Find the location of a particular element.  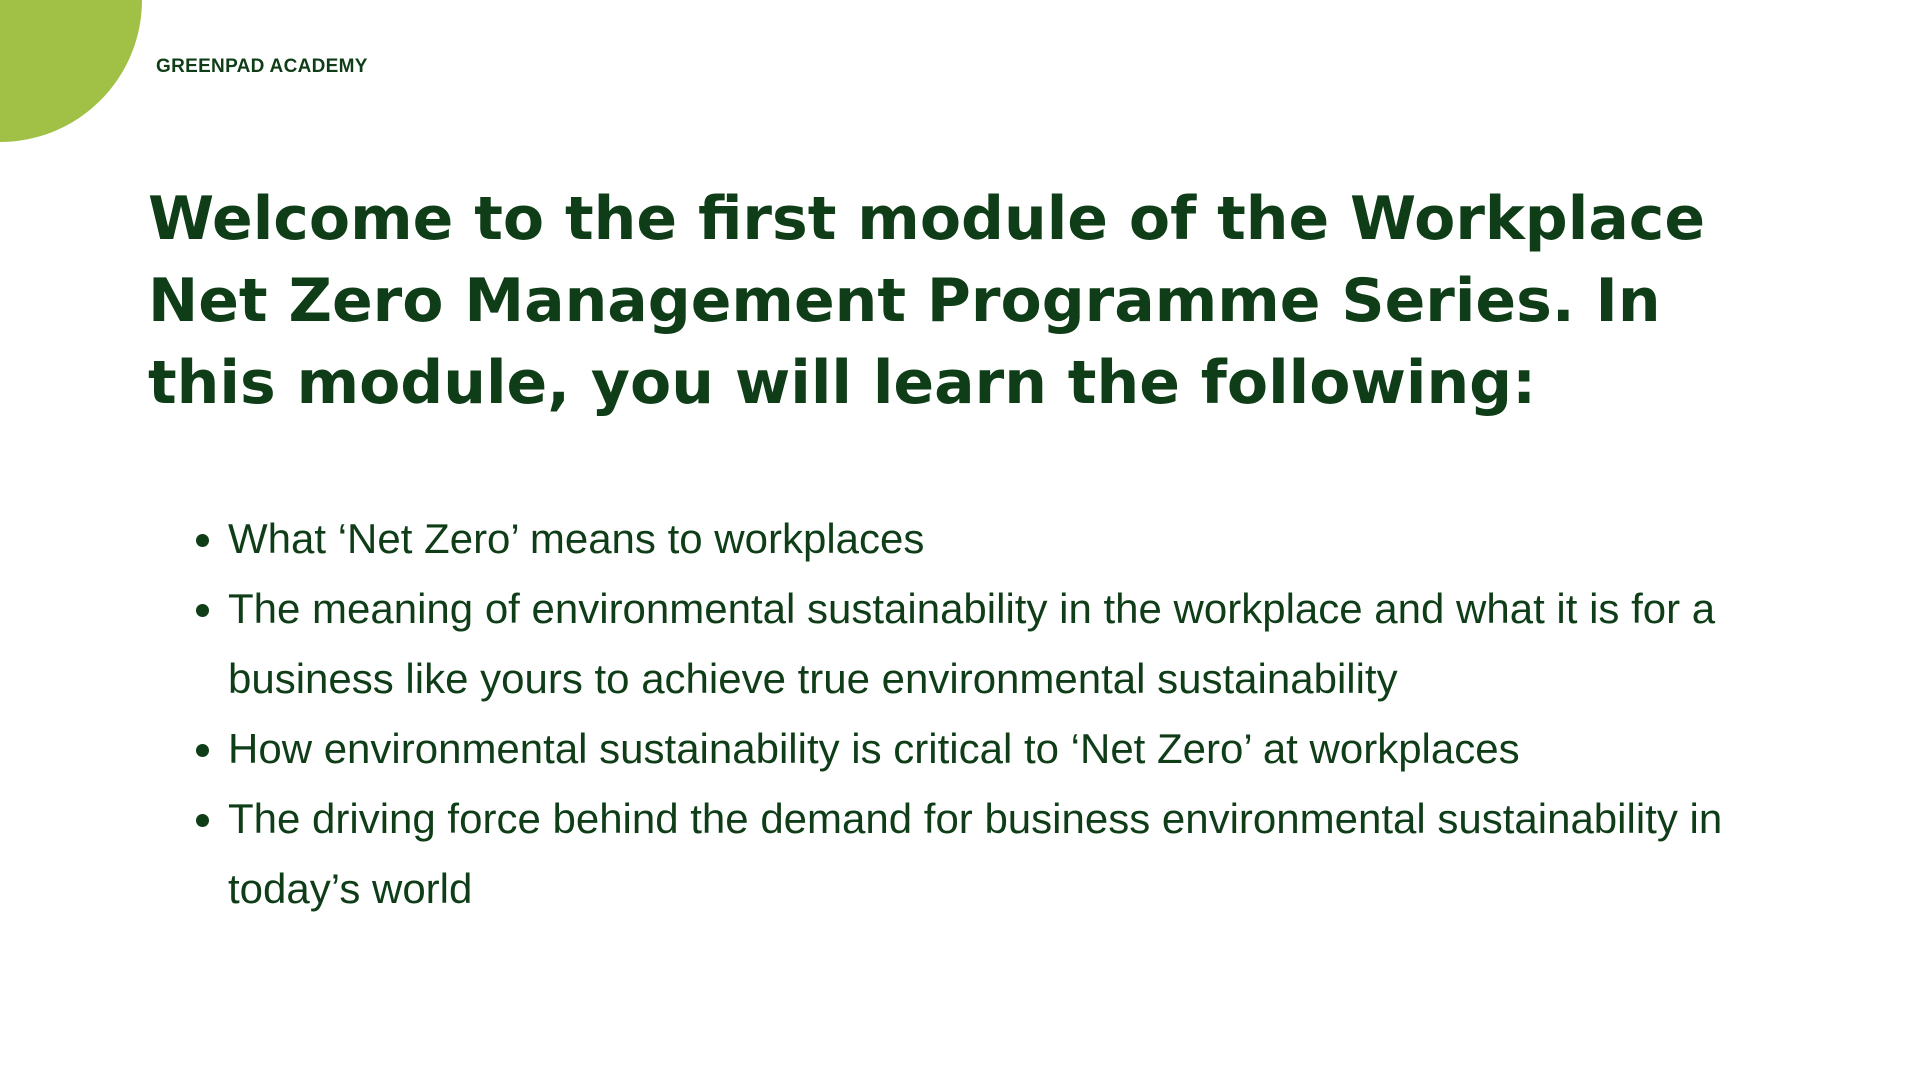

corner-accent-shape is located at coordinates (71, 71).